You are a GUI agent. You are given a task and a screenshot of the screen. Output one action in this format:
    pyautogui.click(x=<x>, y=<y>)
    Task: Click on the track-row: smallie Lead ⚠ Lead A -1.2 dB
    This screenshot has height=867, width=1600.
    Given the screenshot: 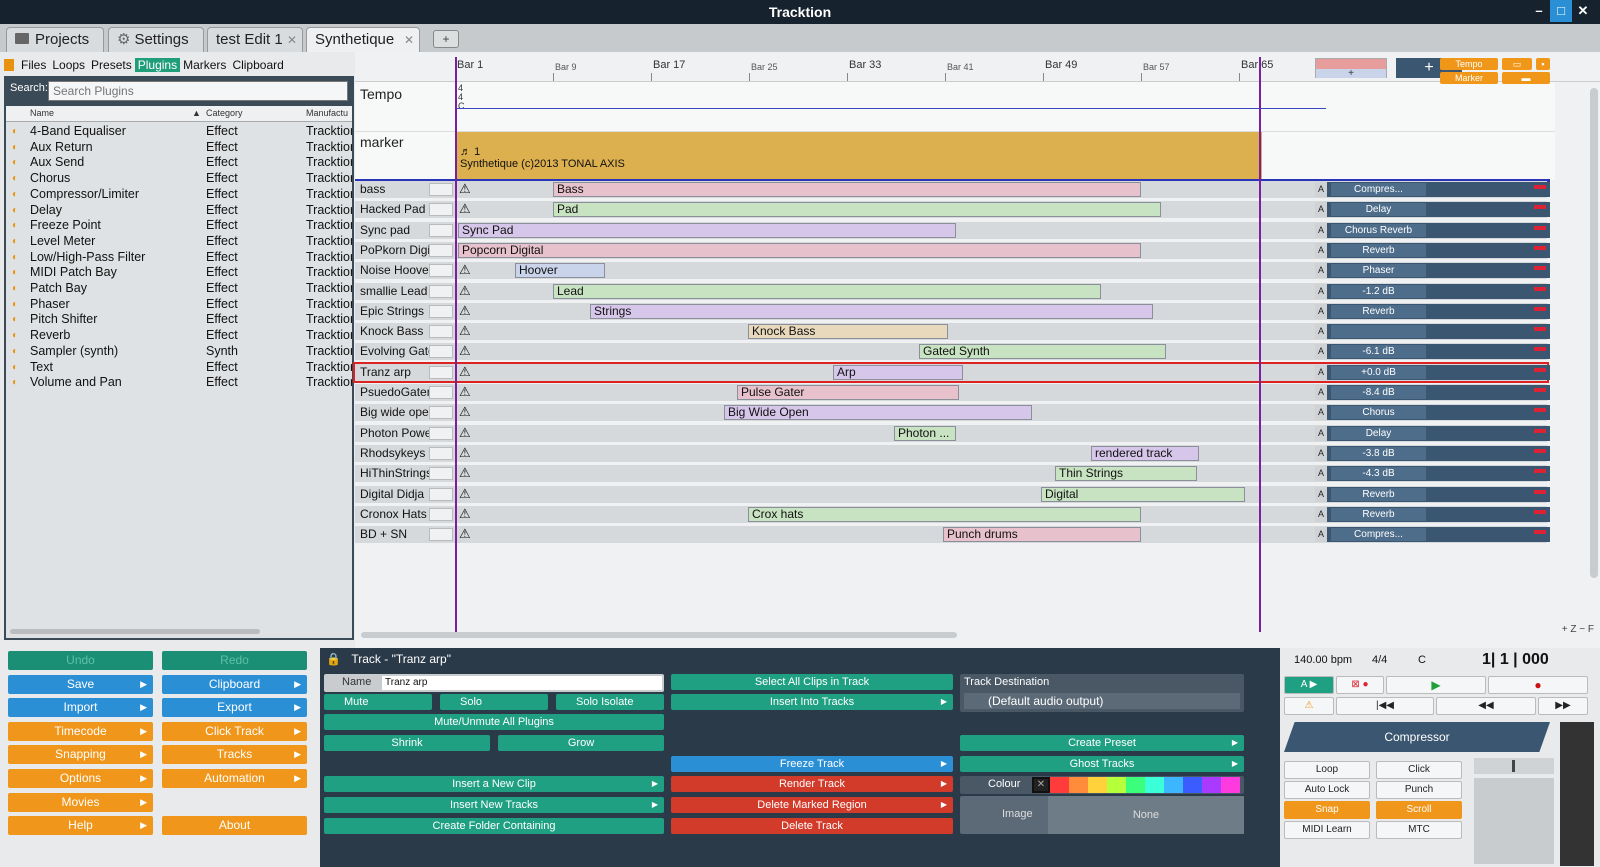 What is the action you would take?
    pyautogui.click(x=952, y=291)
    